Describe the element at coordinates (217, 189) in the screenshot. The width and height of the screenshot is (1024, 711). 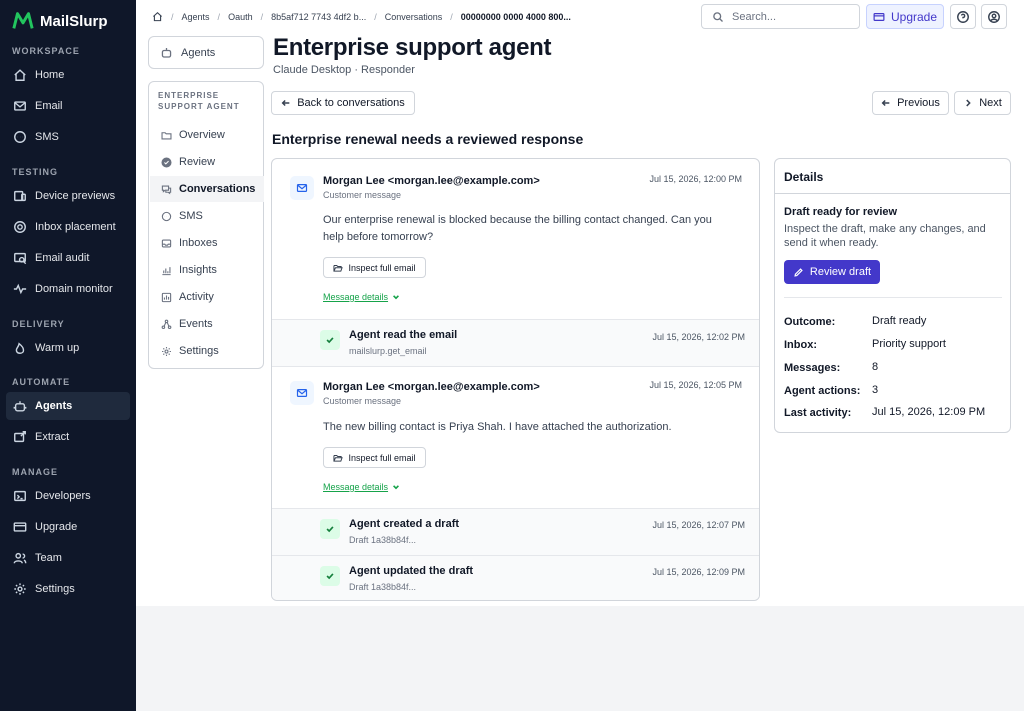
I see `subnav-item-label: Conversations` at that location.